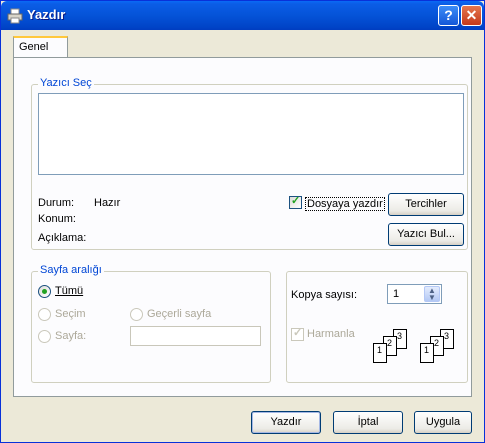 The width and height of the screenshot is (485, 443). Describe the element at coordinates (396, 294) in the screenshot. I see `copies-value: 1` at that location.